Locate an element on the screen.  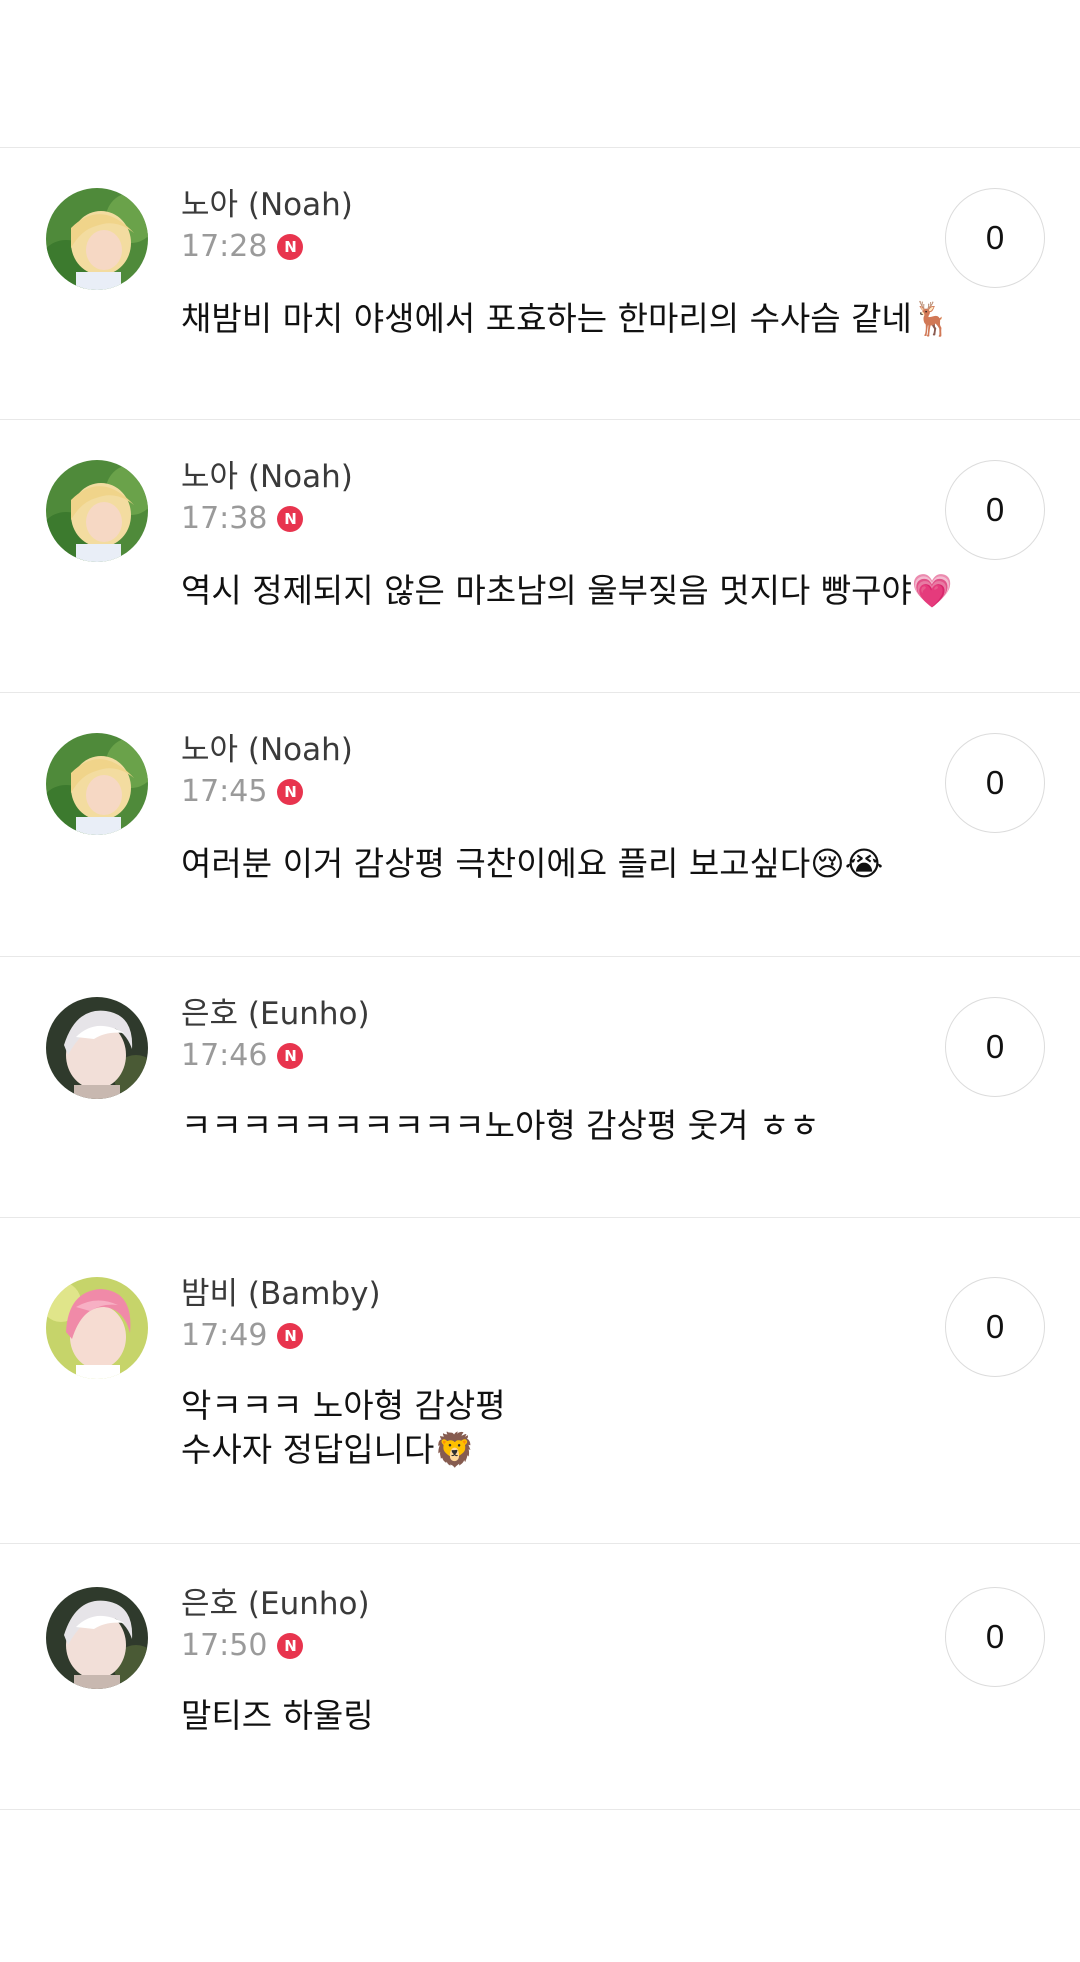
comment-text-line: ㅋㅋㅋㅋㅋㅋㅋㅋㅋㅋ노아형 감상평 웃겨 ㅎㅎ is located at coordinates (500, 1125).